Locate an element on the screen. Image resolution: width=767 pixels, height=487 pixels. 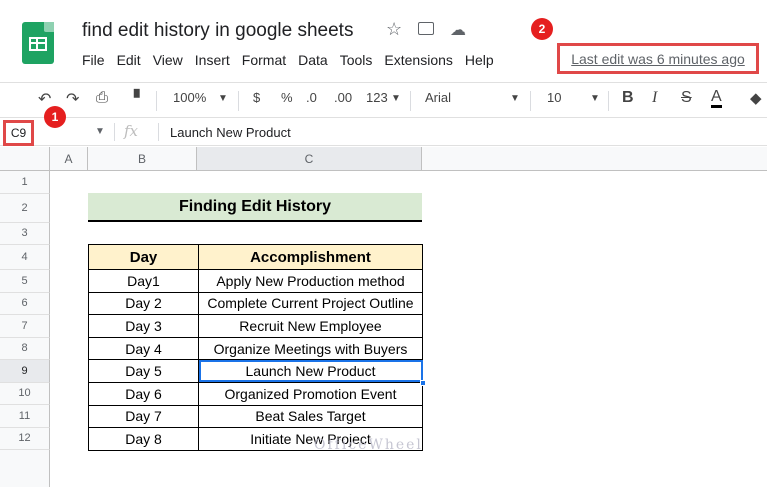
cloud-status-icon: ☁ is located at coordinates (458, 30).